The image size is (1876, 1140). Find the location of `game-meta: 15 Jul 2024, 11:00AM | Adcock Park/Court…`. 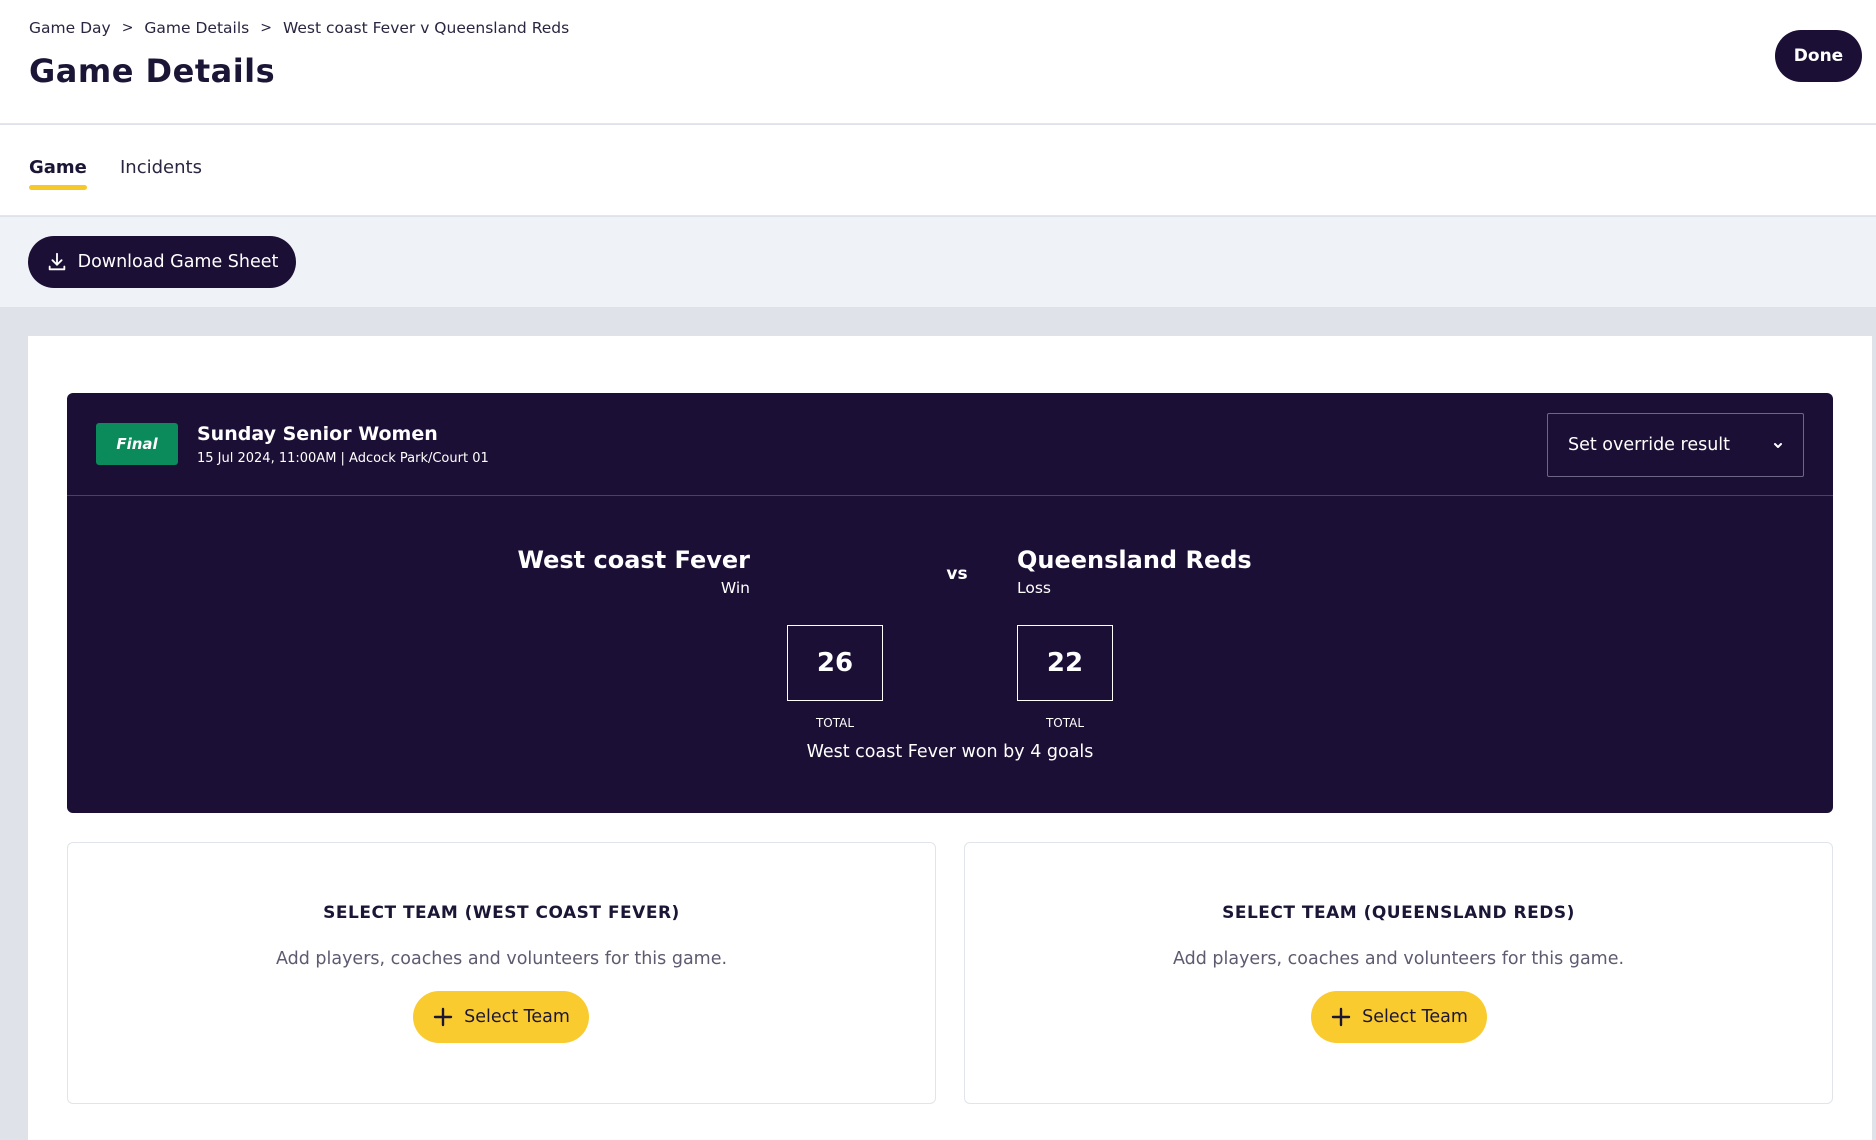

game-meta: 15 Jul 2024, 11:00AM | Adcock Park/Court… is located at coordinates (343, 458).